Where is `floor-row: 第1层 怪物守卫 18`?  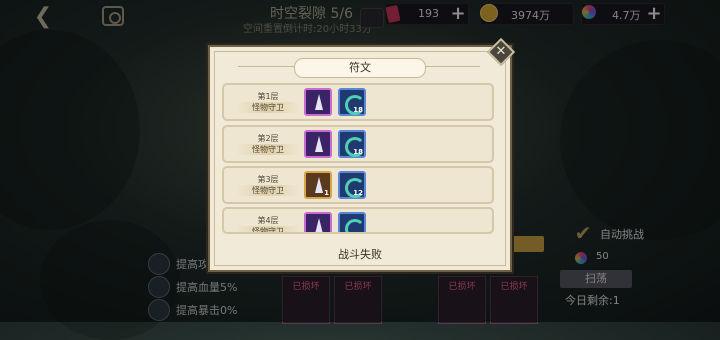
floor-row: 第1层 怪物守卫 18 is located at coordinates (358, 102).